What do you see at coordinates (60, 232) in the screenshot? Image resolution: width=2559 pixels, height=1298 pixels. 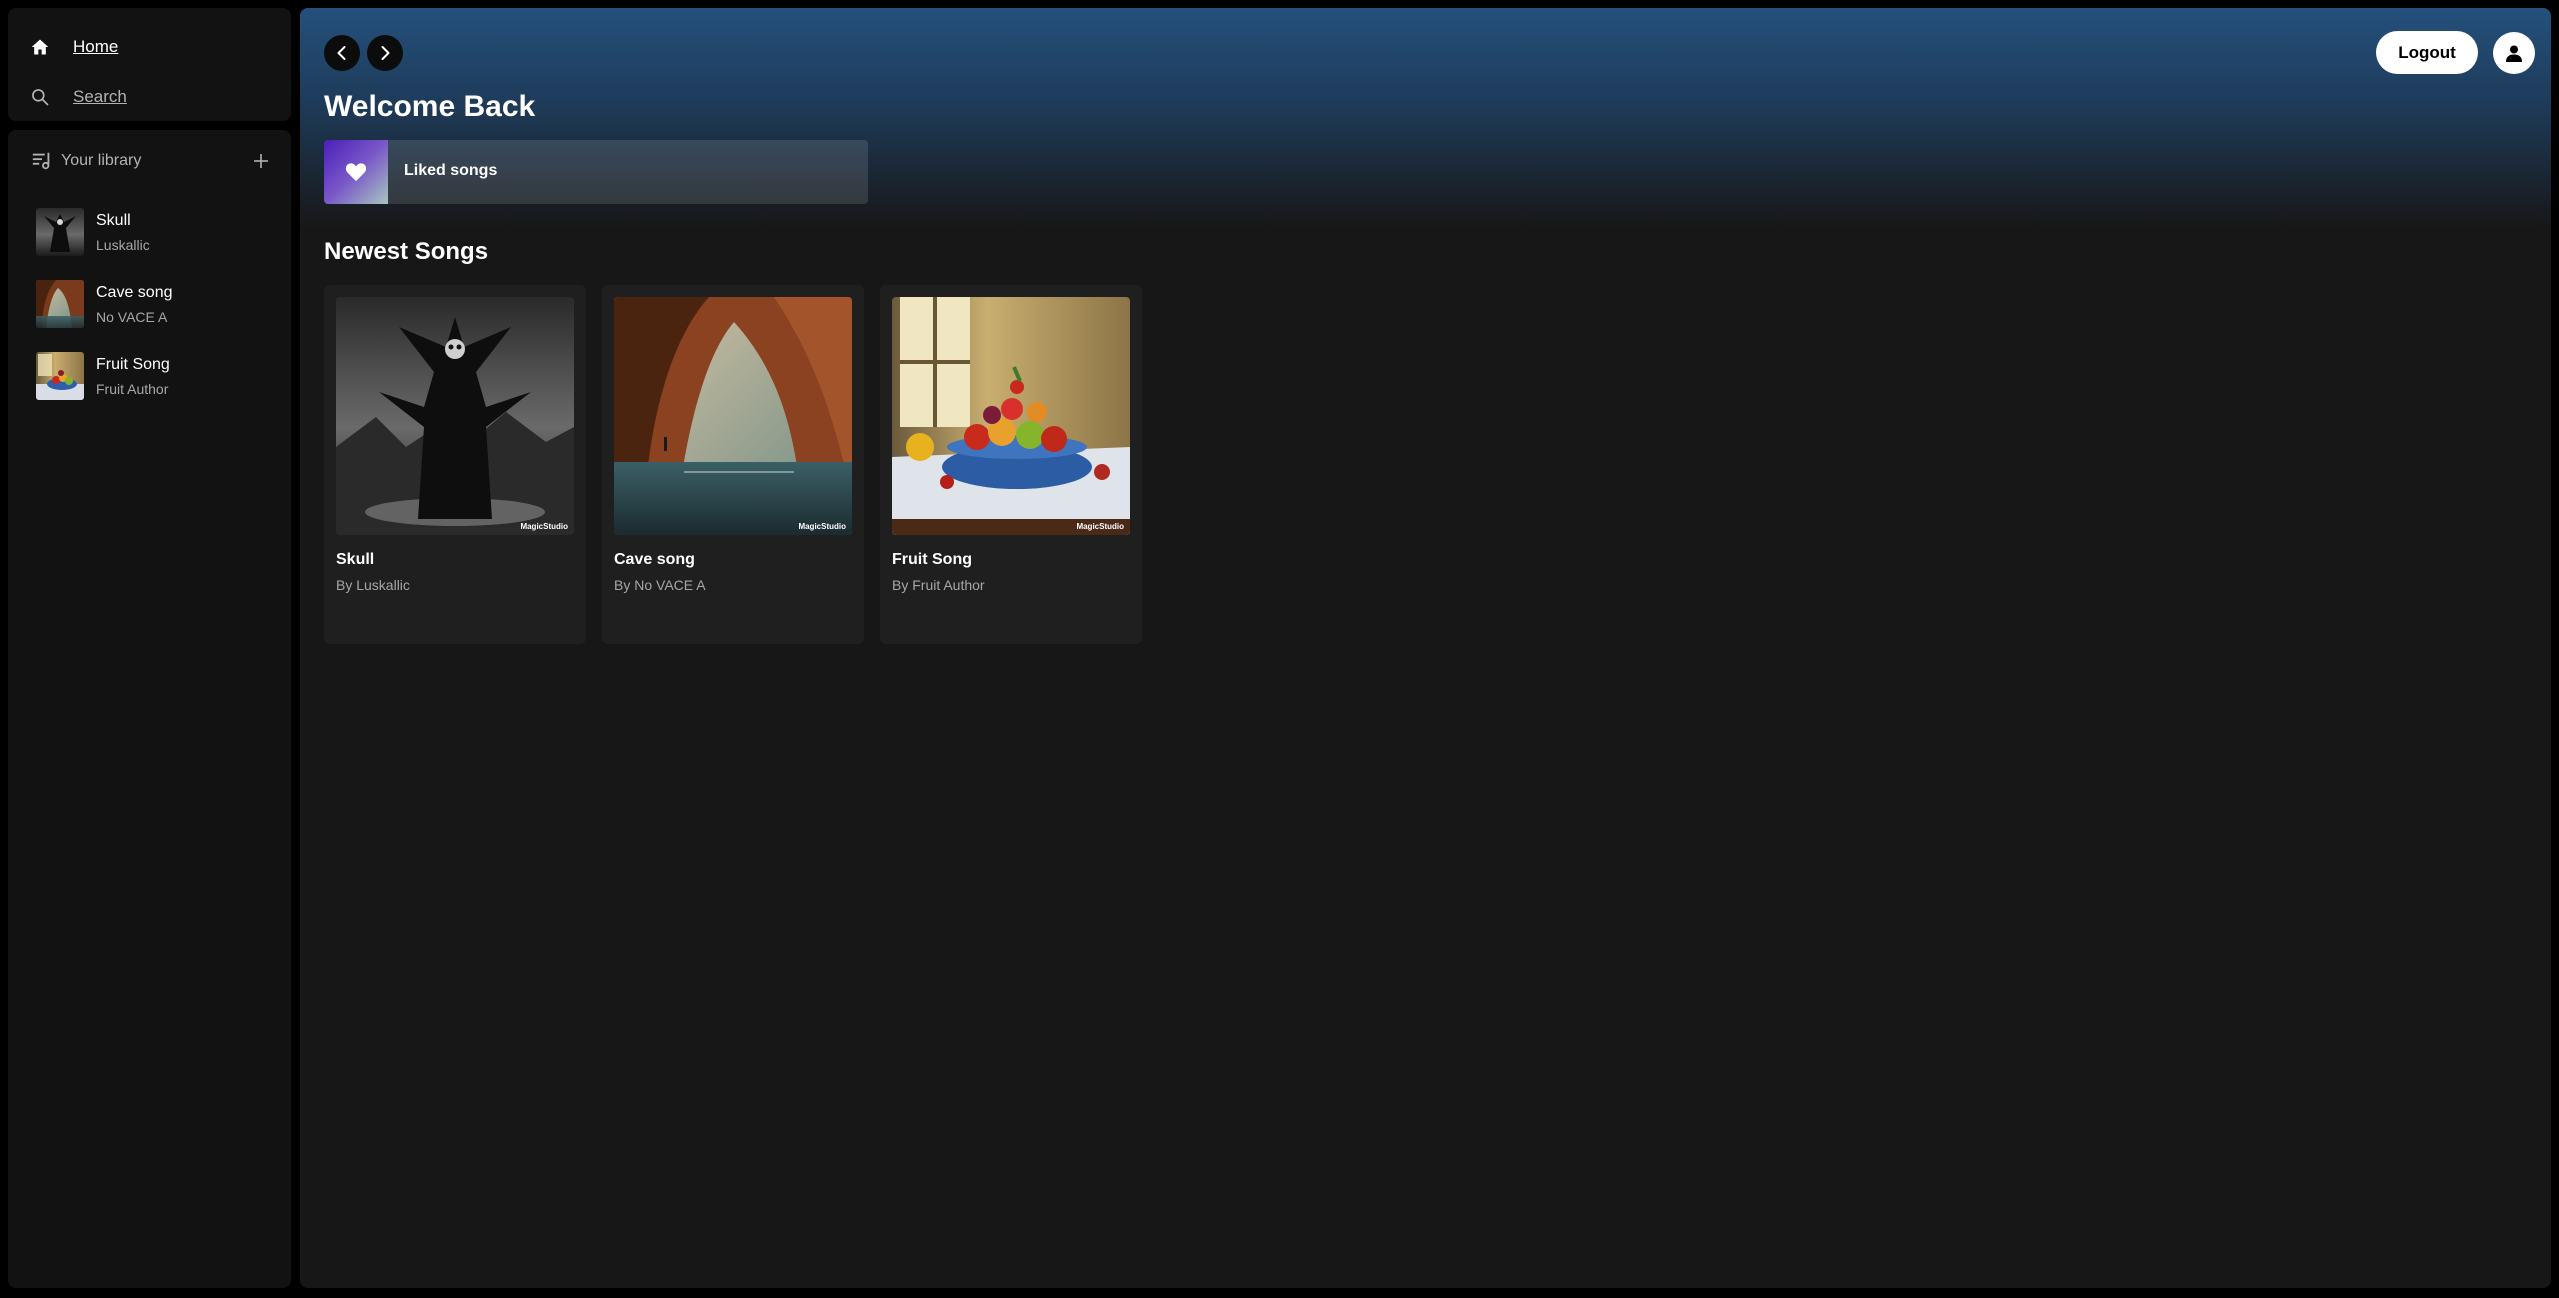 I see `skull-thumbnail` at bounding box center [60, 232].